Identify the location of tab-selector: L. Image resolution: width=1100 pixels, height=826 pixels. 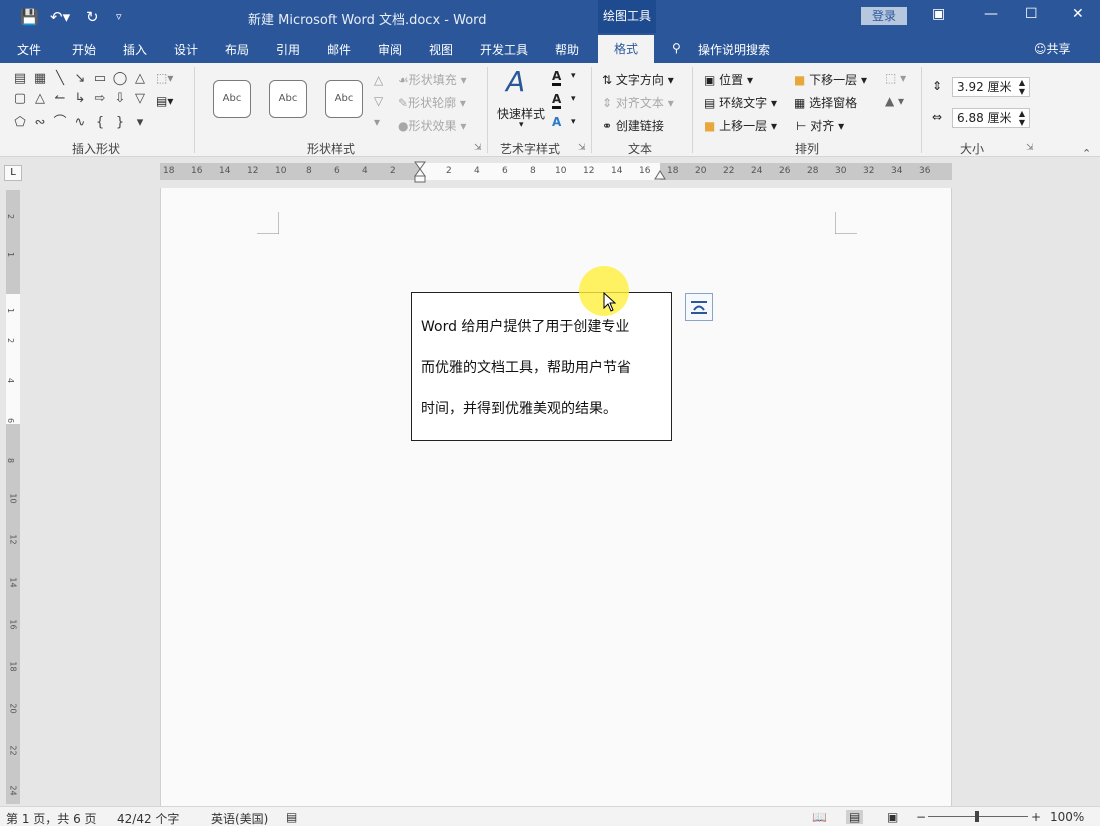
(13, 173).